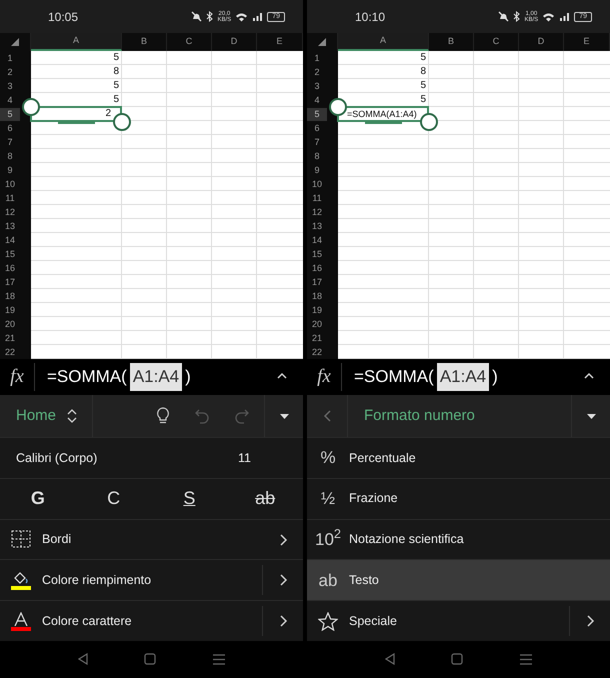 The height and width of the screenshot is (678, 610). Describe the element at coordinates (382, 458) in the screenshot. I see `menu-label: Percentuale` at that location.